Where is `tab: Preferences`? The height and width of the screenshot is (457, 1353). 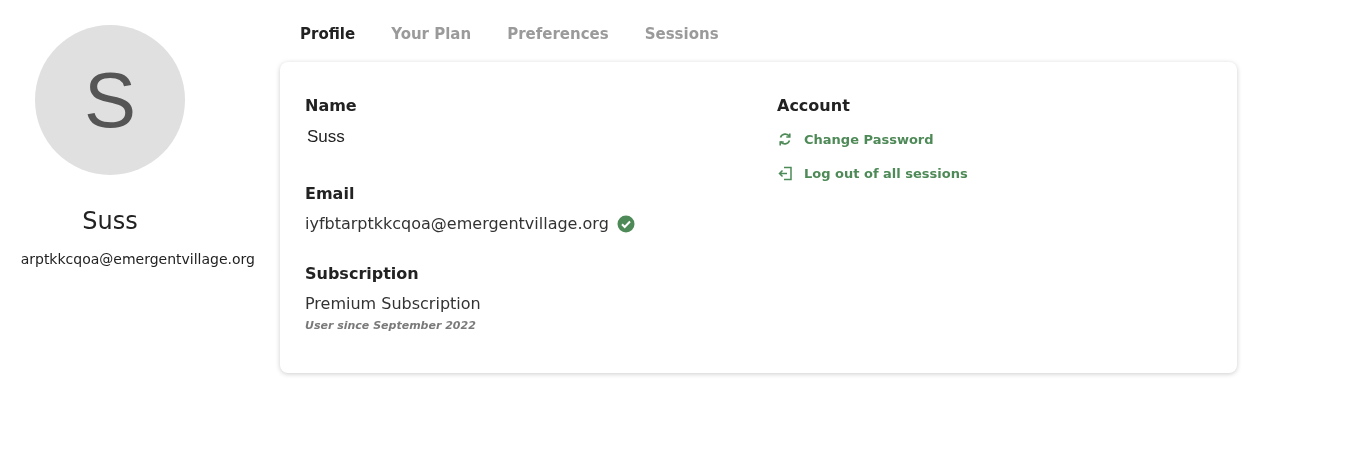 tab: Preferences is located at coordinates (558, 34).